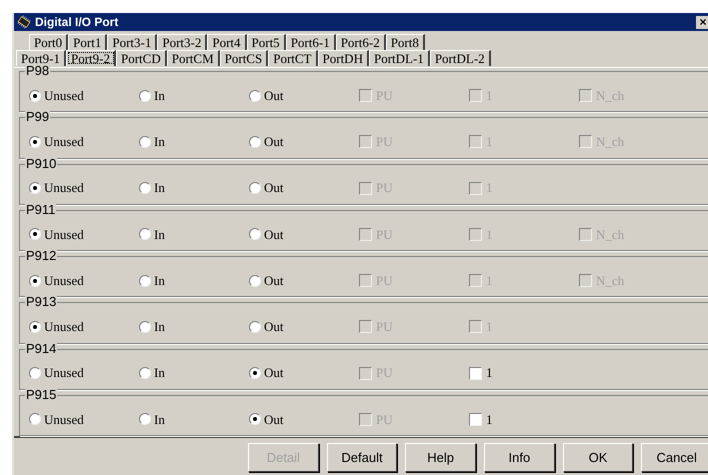 The height and width of the screenshot is (475, 708). What do you see at coordinates (674, 457) in the screenshot?
I see `dialog-button: Cancel` at bounding box center [674, 457].